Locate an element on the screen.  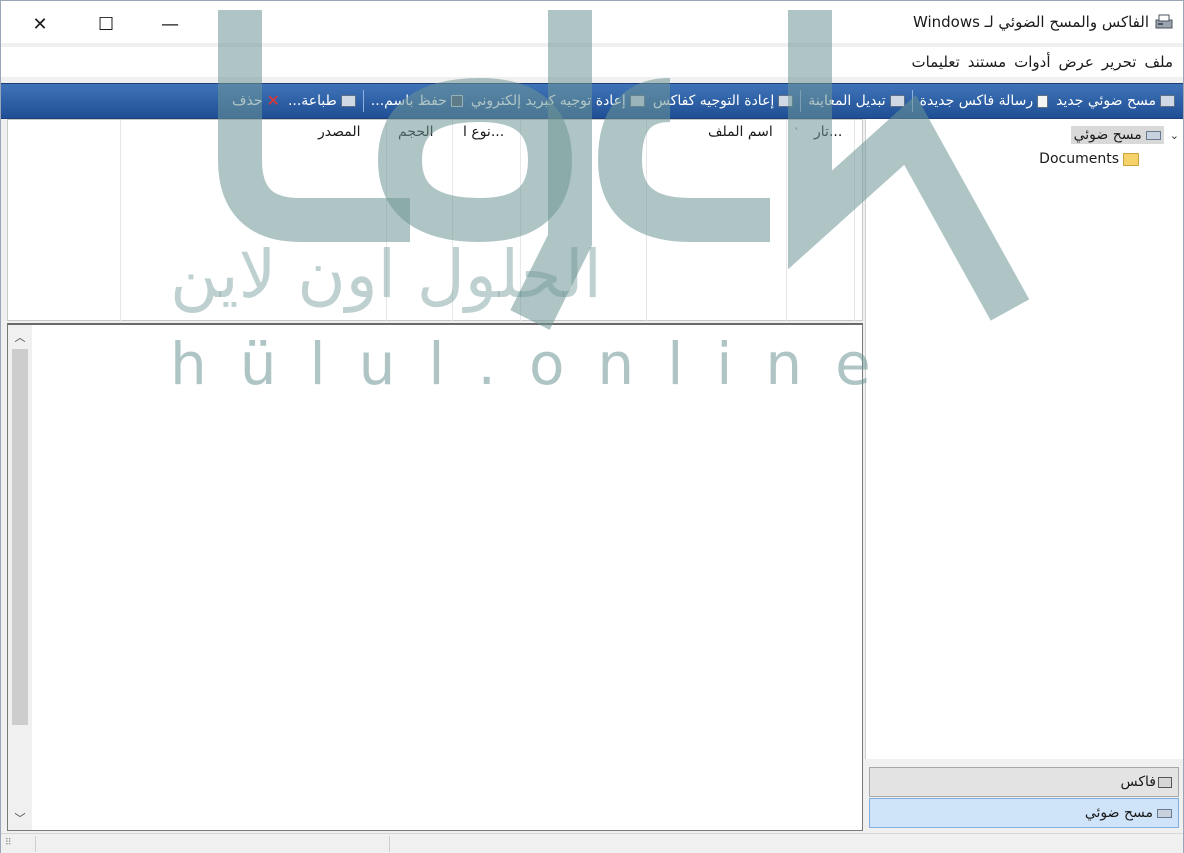
window-title: الفاكس والمسح الضوئي لـ Windows is located at coordinates (1030, 22).